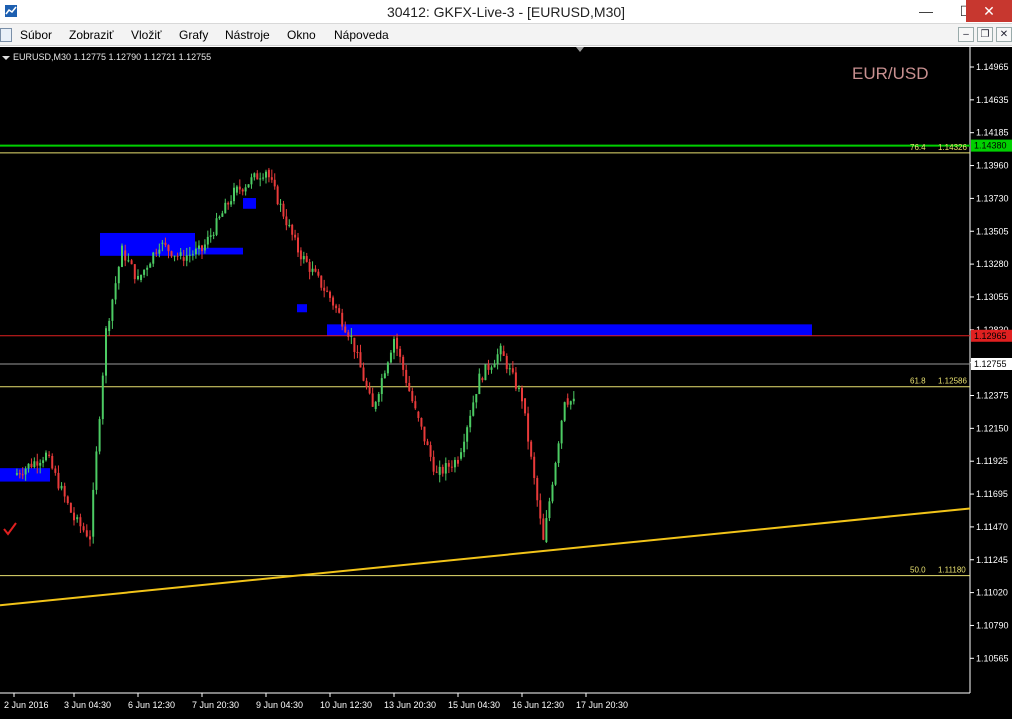  What do you see at coordinates (992, 494) in the screenshot?
I see `y-tick-label: 1.11695` at bounding box center [992, 494].